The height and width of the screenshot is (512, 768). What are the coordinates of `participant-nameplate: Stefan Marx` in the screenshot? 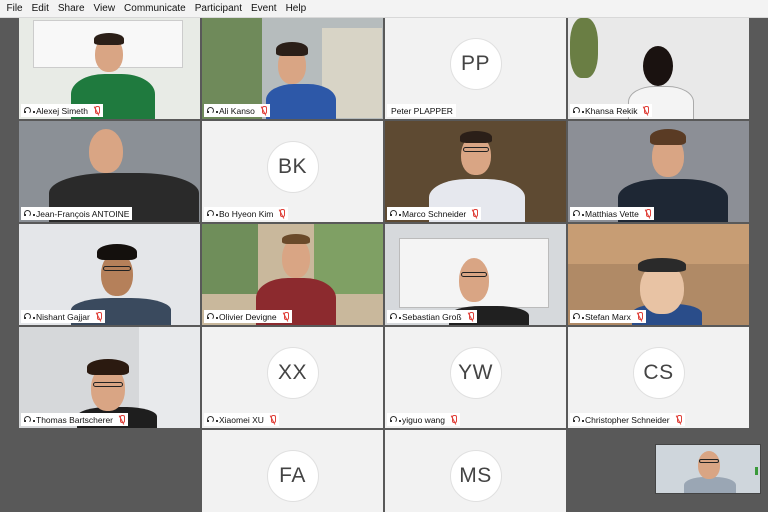 It's located at (608, 316).